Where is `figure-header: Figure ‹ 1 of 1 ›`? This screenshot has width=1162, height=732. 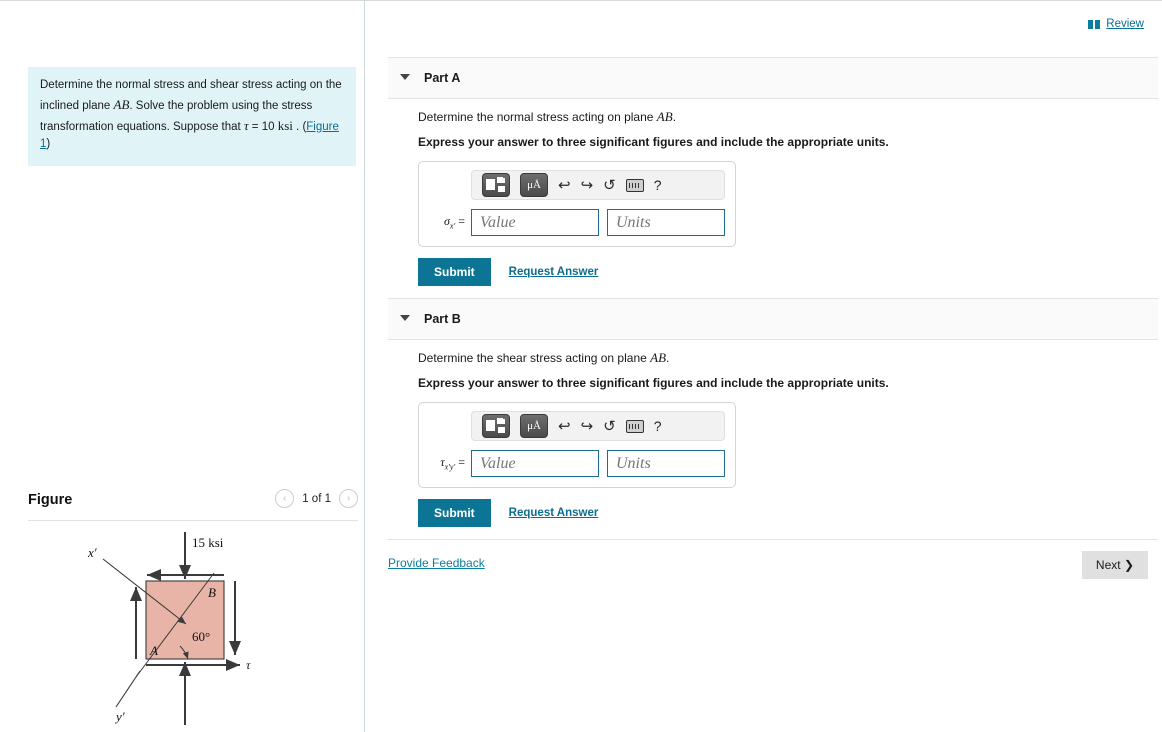
figure-header: Figure ‹ 1 of 1 › is located at coordinates (193, 505).